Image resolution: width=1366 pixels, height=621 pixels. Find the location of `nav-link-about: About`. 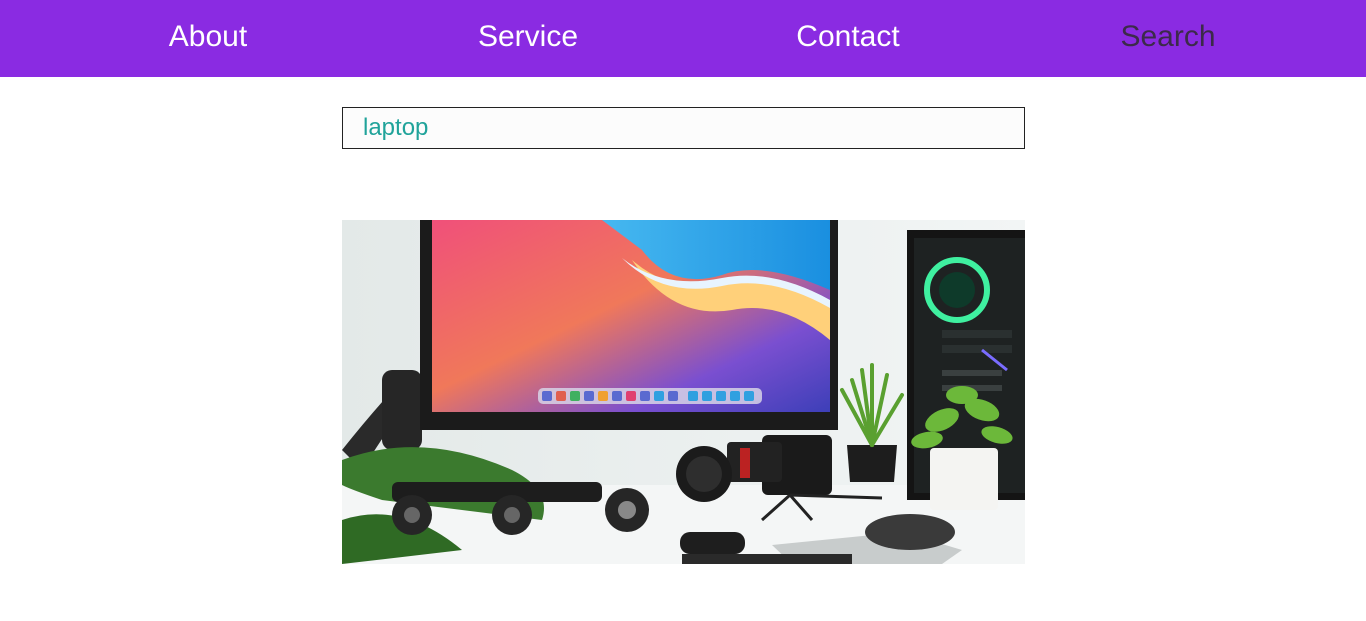

nav-link-about: About is located at coordinates (208, 38).